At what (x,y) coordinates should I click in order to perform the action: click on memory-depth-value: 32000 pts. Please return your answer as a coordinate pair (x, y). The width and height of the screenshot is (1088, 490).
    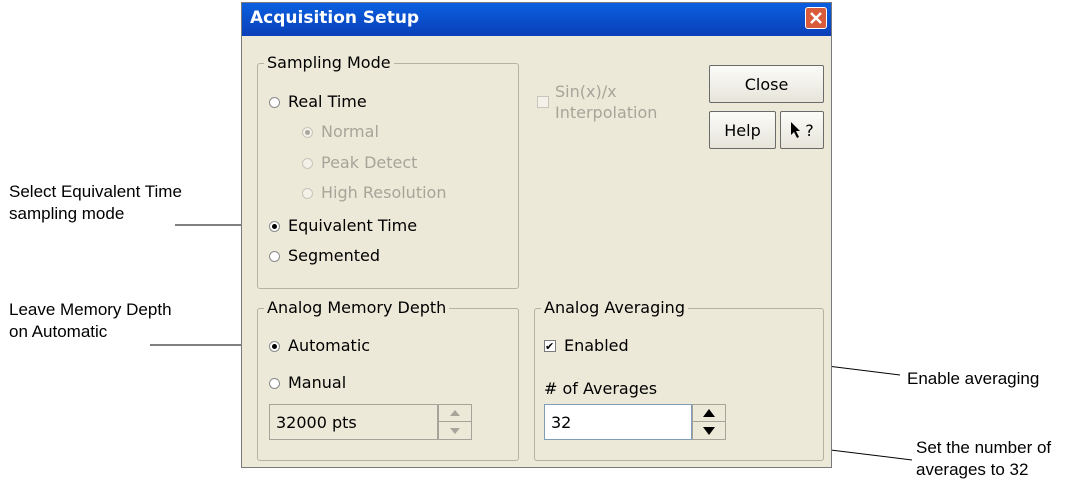
    Looking at the image, I should click on (316, 422).